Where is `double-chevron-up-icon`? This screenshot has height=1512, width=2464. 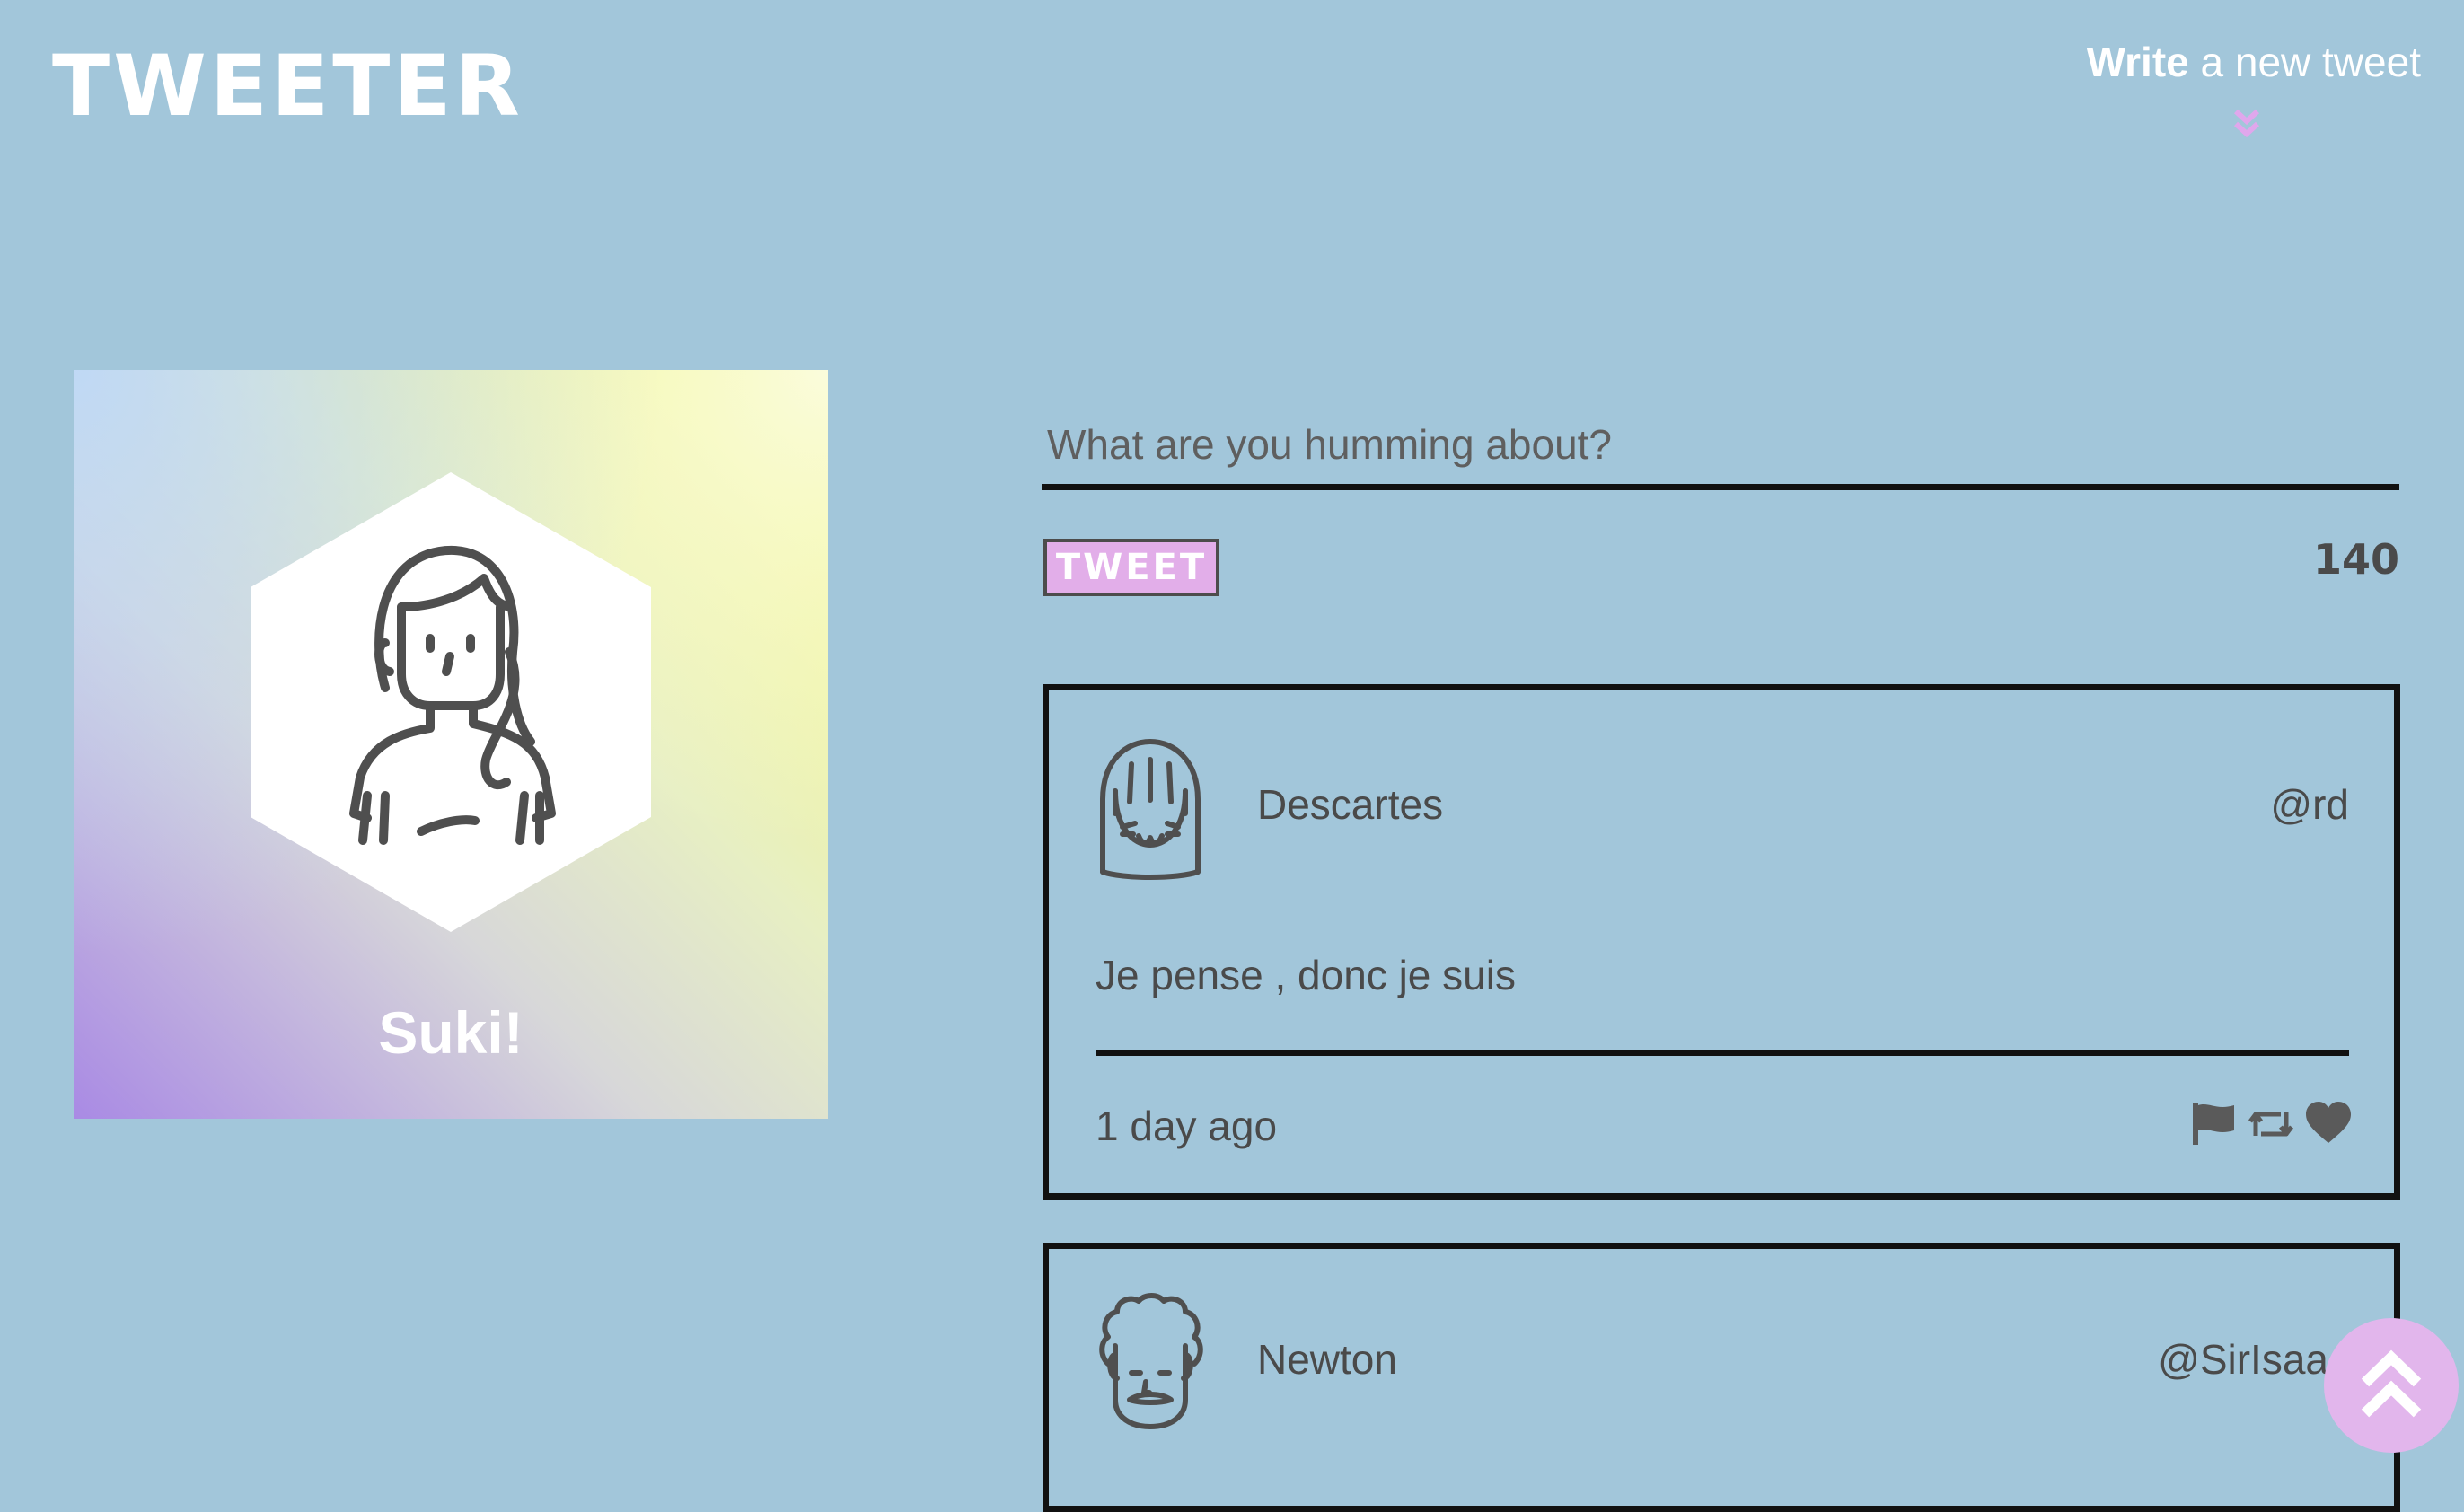
double-chevron-up-icon is located at coordinates (2391, 1383).